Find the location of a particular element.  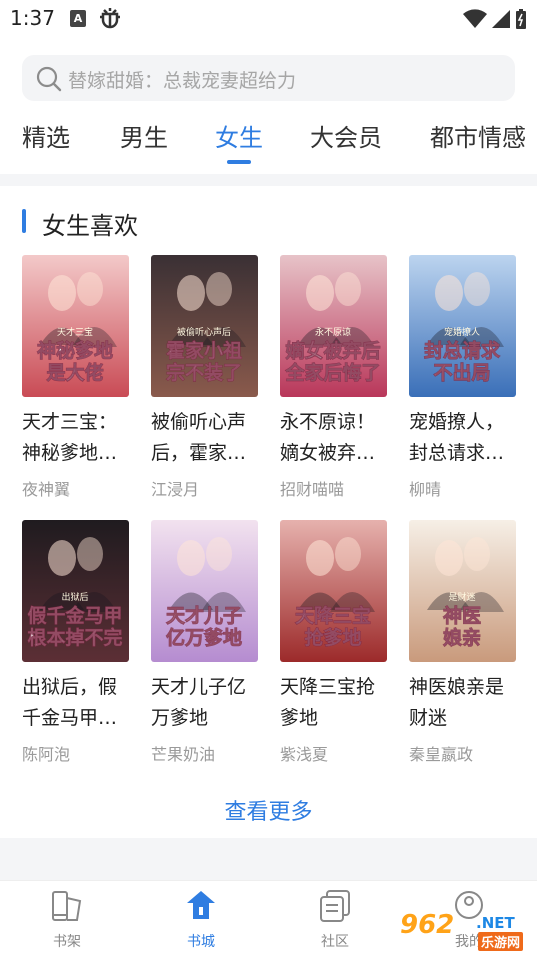

book-cover: 被偷听心声后 霍家小祖 宗不装了 is located at coordinates (204, 326).